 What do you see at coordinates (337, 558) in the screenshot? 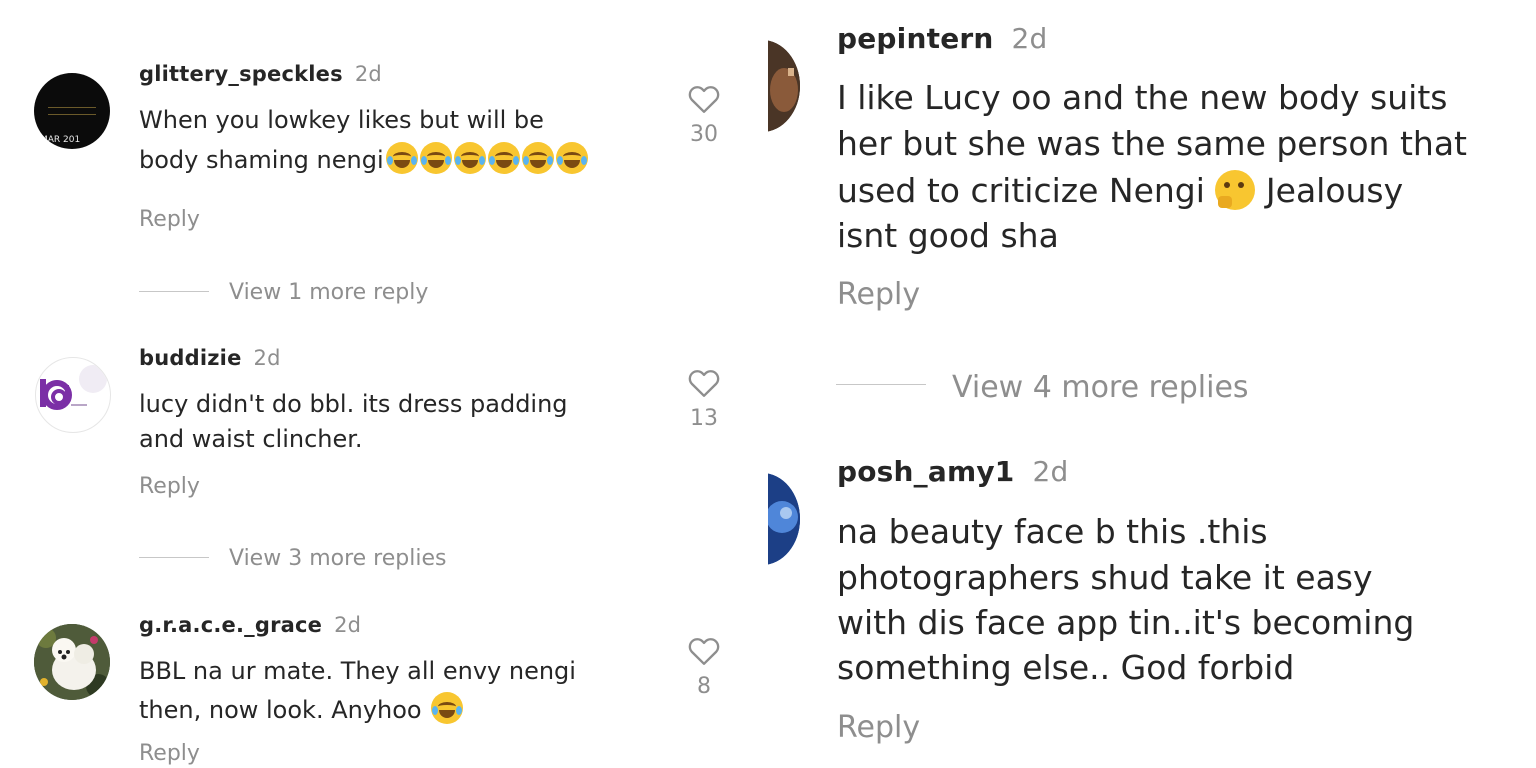
I see `view-more-replies-button: View 3 more replies` at bounding box center [337, 558].